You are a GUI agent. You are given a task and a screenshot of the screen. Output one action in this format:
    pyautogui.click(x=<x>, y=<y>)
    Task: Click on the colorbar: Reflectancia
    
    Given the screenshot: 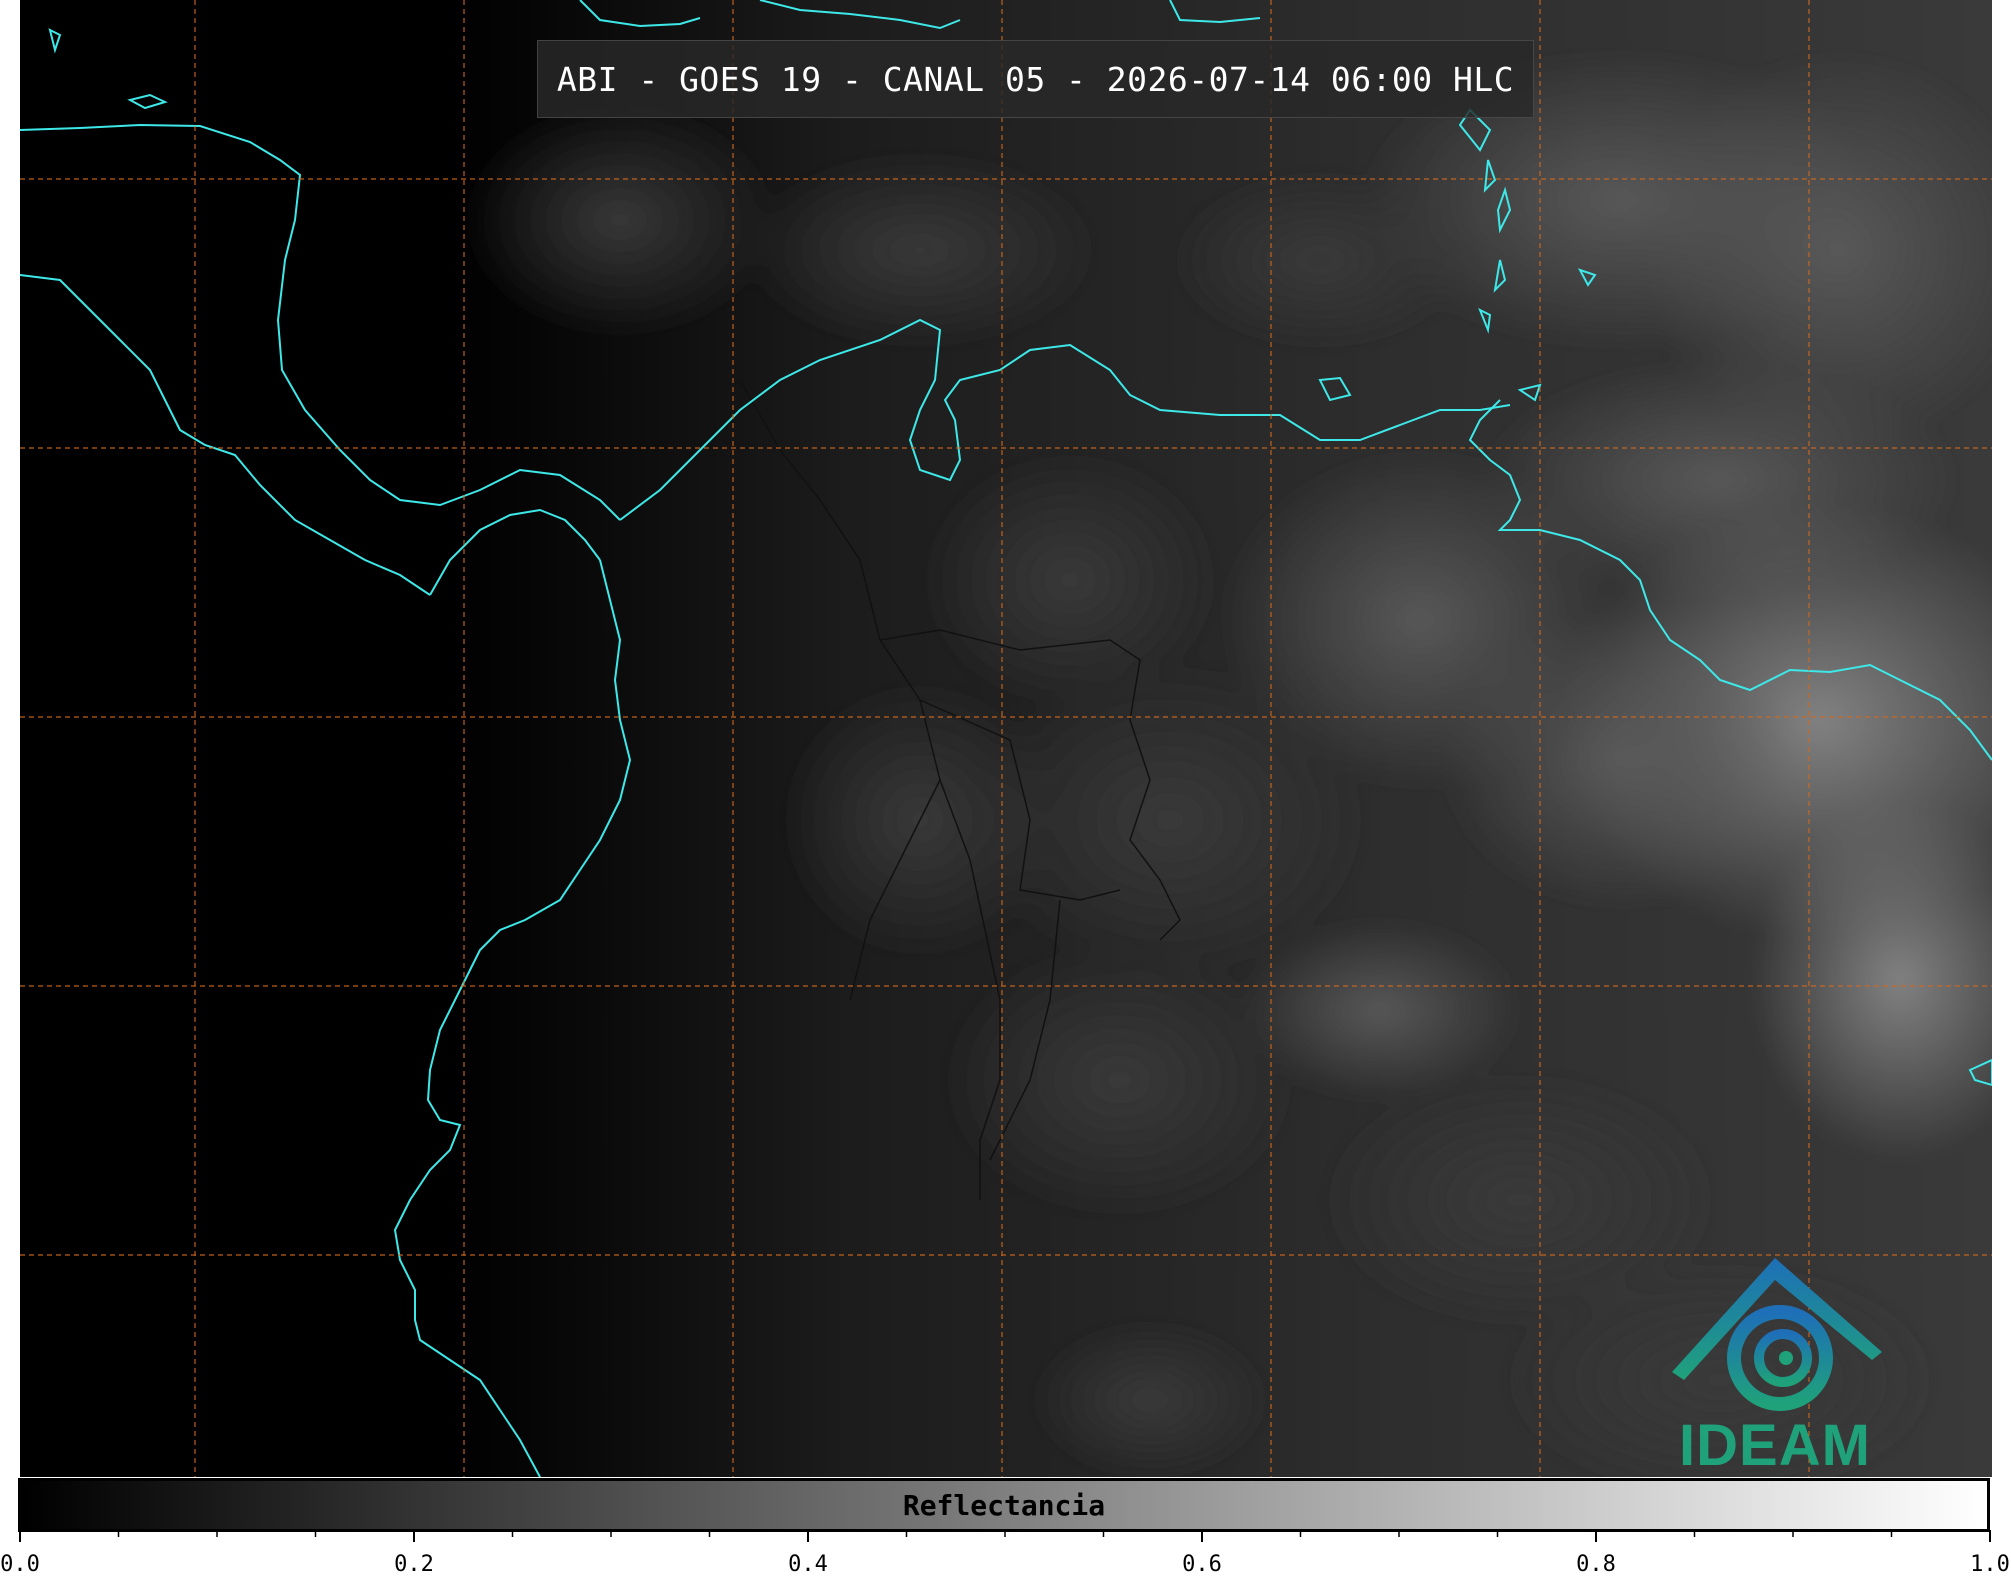 What is the action you would take?
    pyautogui.click(x=1004, y=1505)
    